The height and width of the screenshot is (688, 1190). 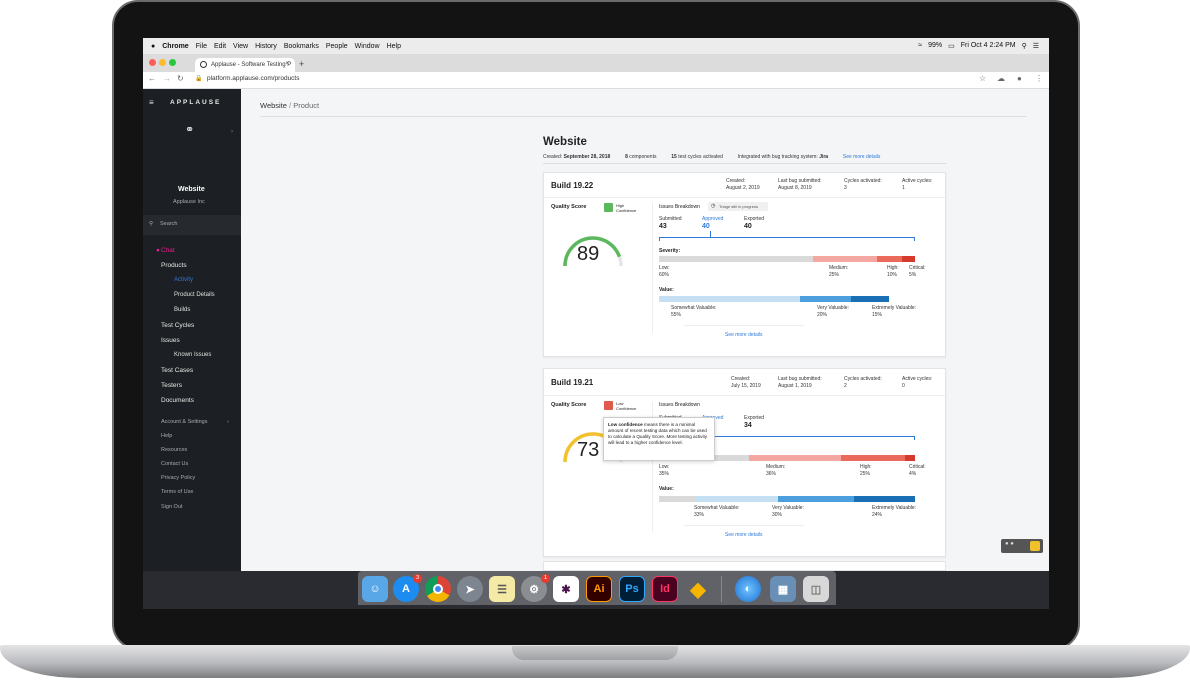 What do you see at coordinates (287, 64) in the screenshot?
I see `tab-close-icon: ×` at bounding box center [287, 64].